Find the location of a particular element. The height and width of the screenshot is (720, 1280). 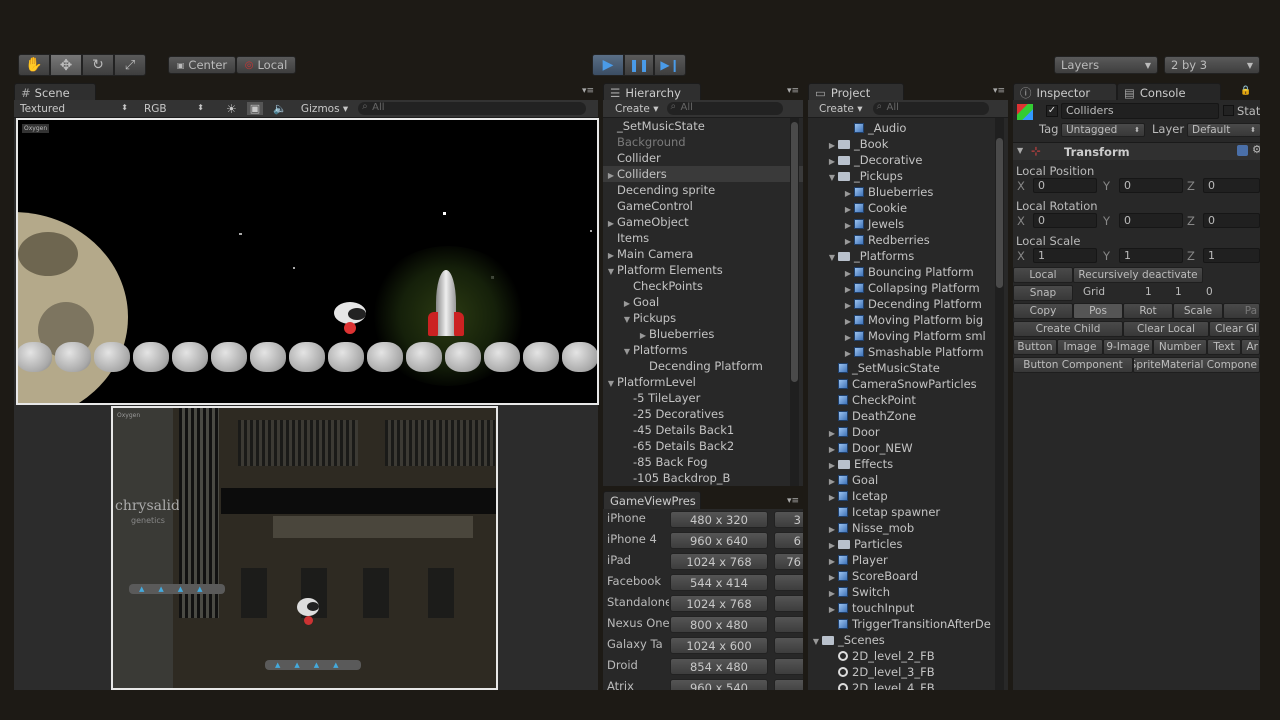

project-item: ▶ Door_NEW is located at coordinates (908, 448).